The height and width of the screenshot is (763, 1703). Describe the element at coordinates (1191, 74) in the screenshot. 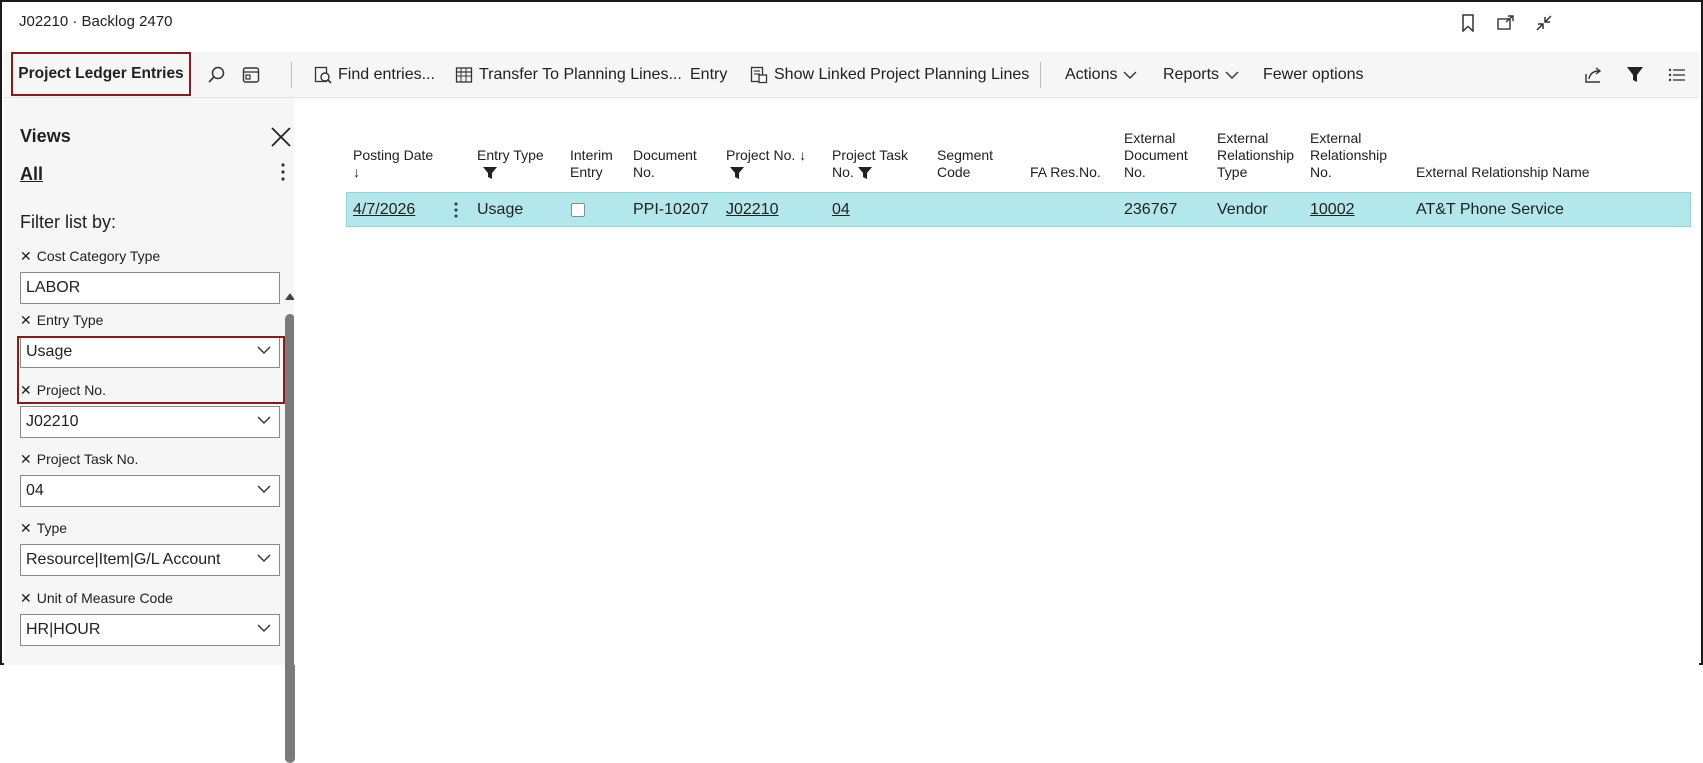

I see `reports-label: Reports` at that location.